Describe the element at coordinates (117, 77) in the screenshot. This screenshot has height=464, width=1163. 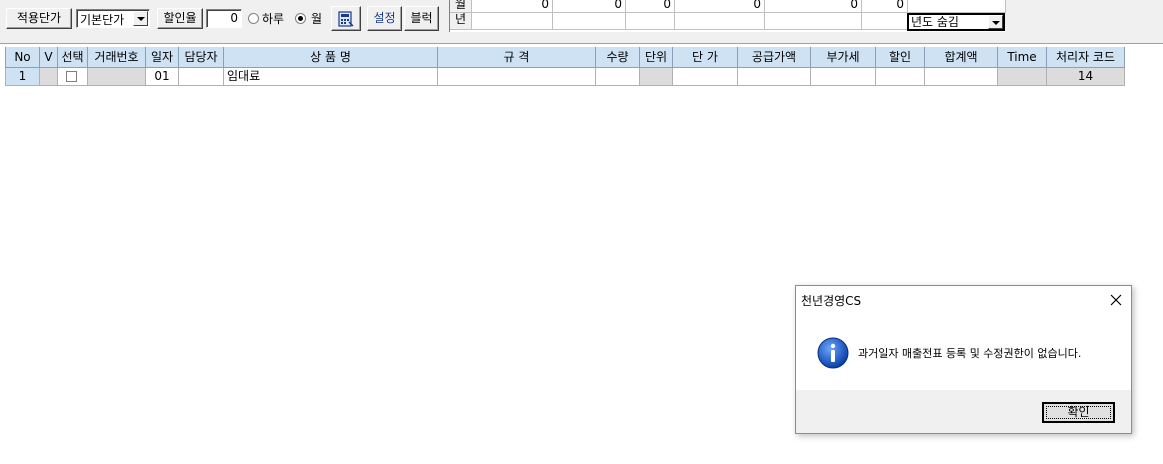
I see `cell-transaction-no` at that location.